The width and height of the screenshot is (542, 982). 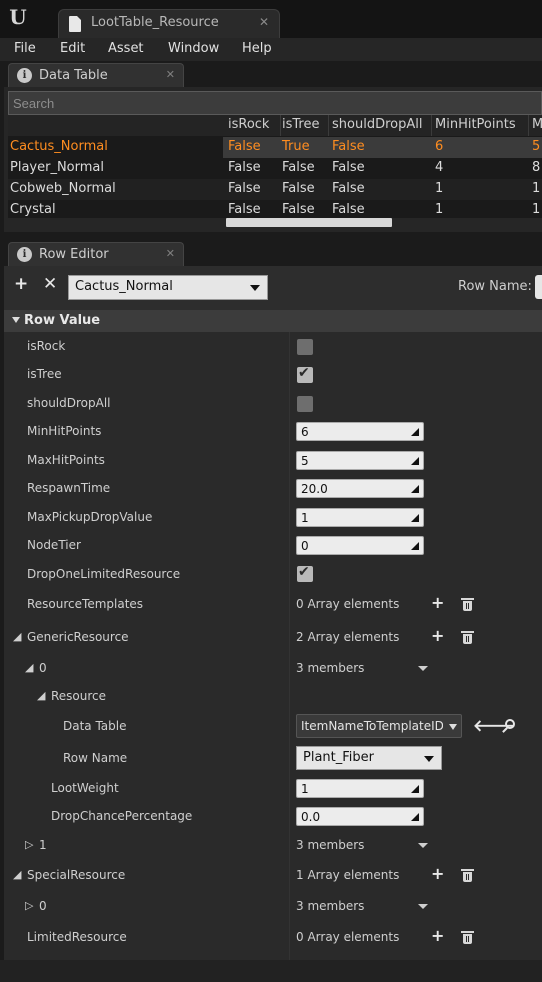 What do you see at coordinates (305, 432) in the screenshot?
I see `field-value: 6` at bounding box center [305, 432].